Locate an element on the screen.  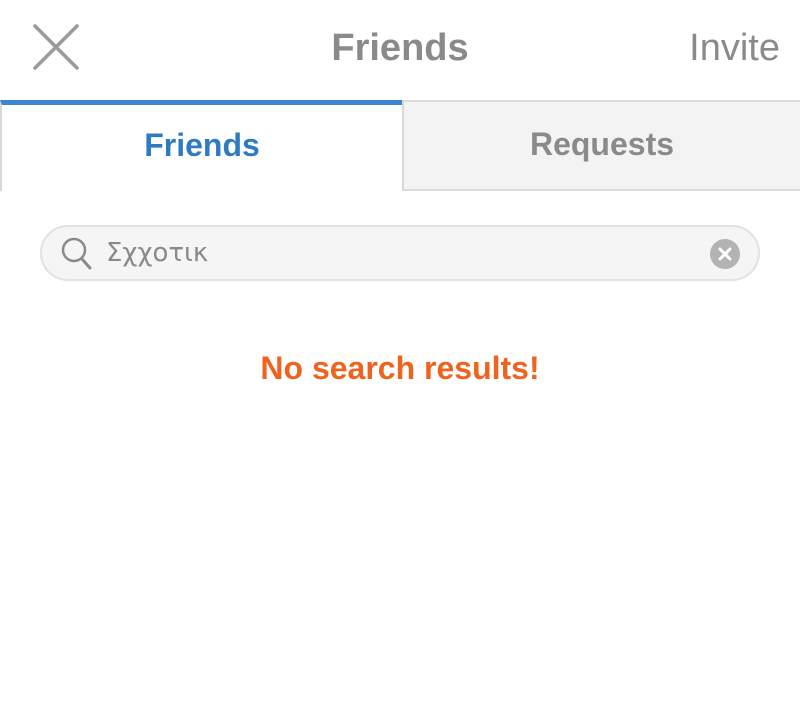
clear-icon is located at coordinates (725, 254).